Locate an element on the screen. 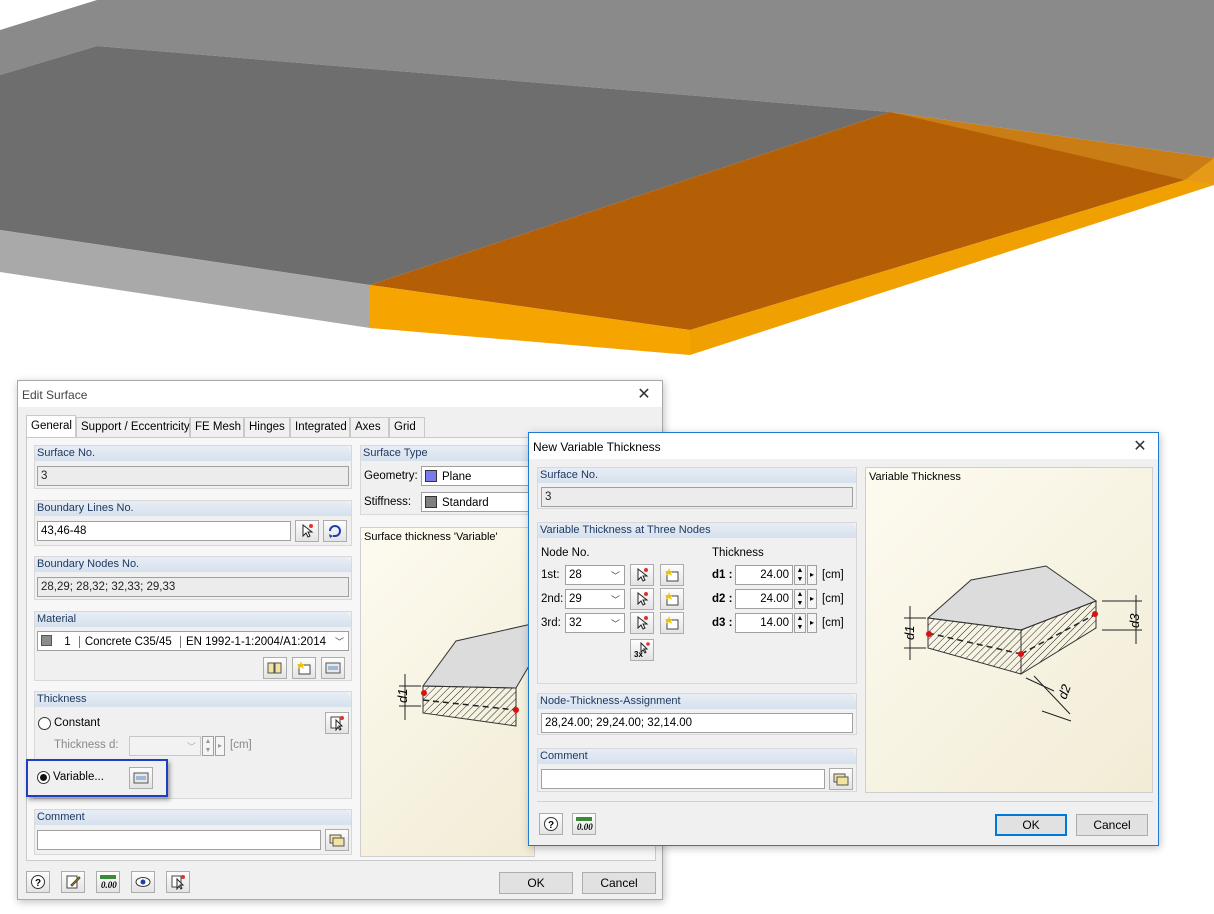  show-selection-button is located at coordinates (178, 882).